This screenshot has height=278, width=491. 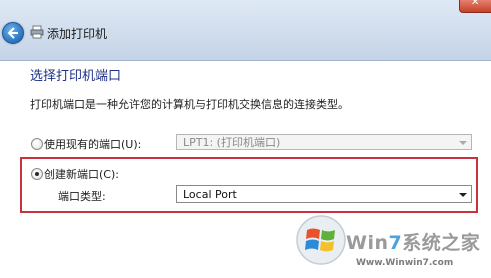 I want to click on page-heading: 选择打印机端口, so click(x=76, y=76).